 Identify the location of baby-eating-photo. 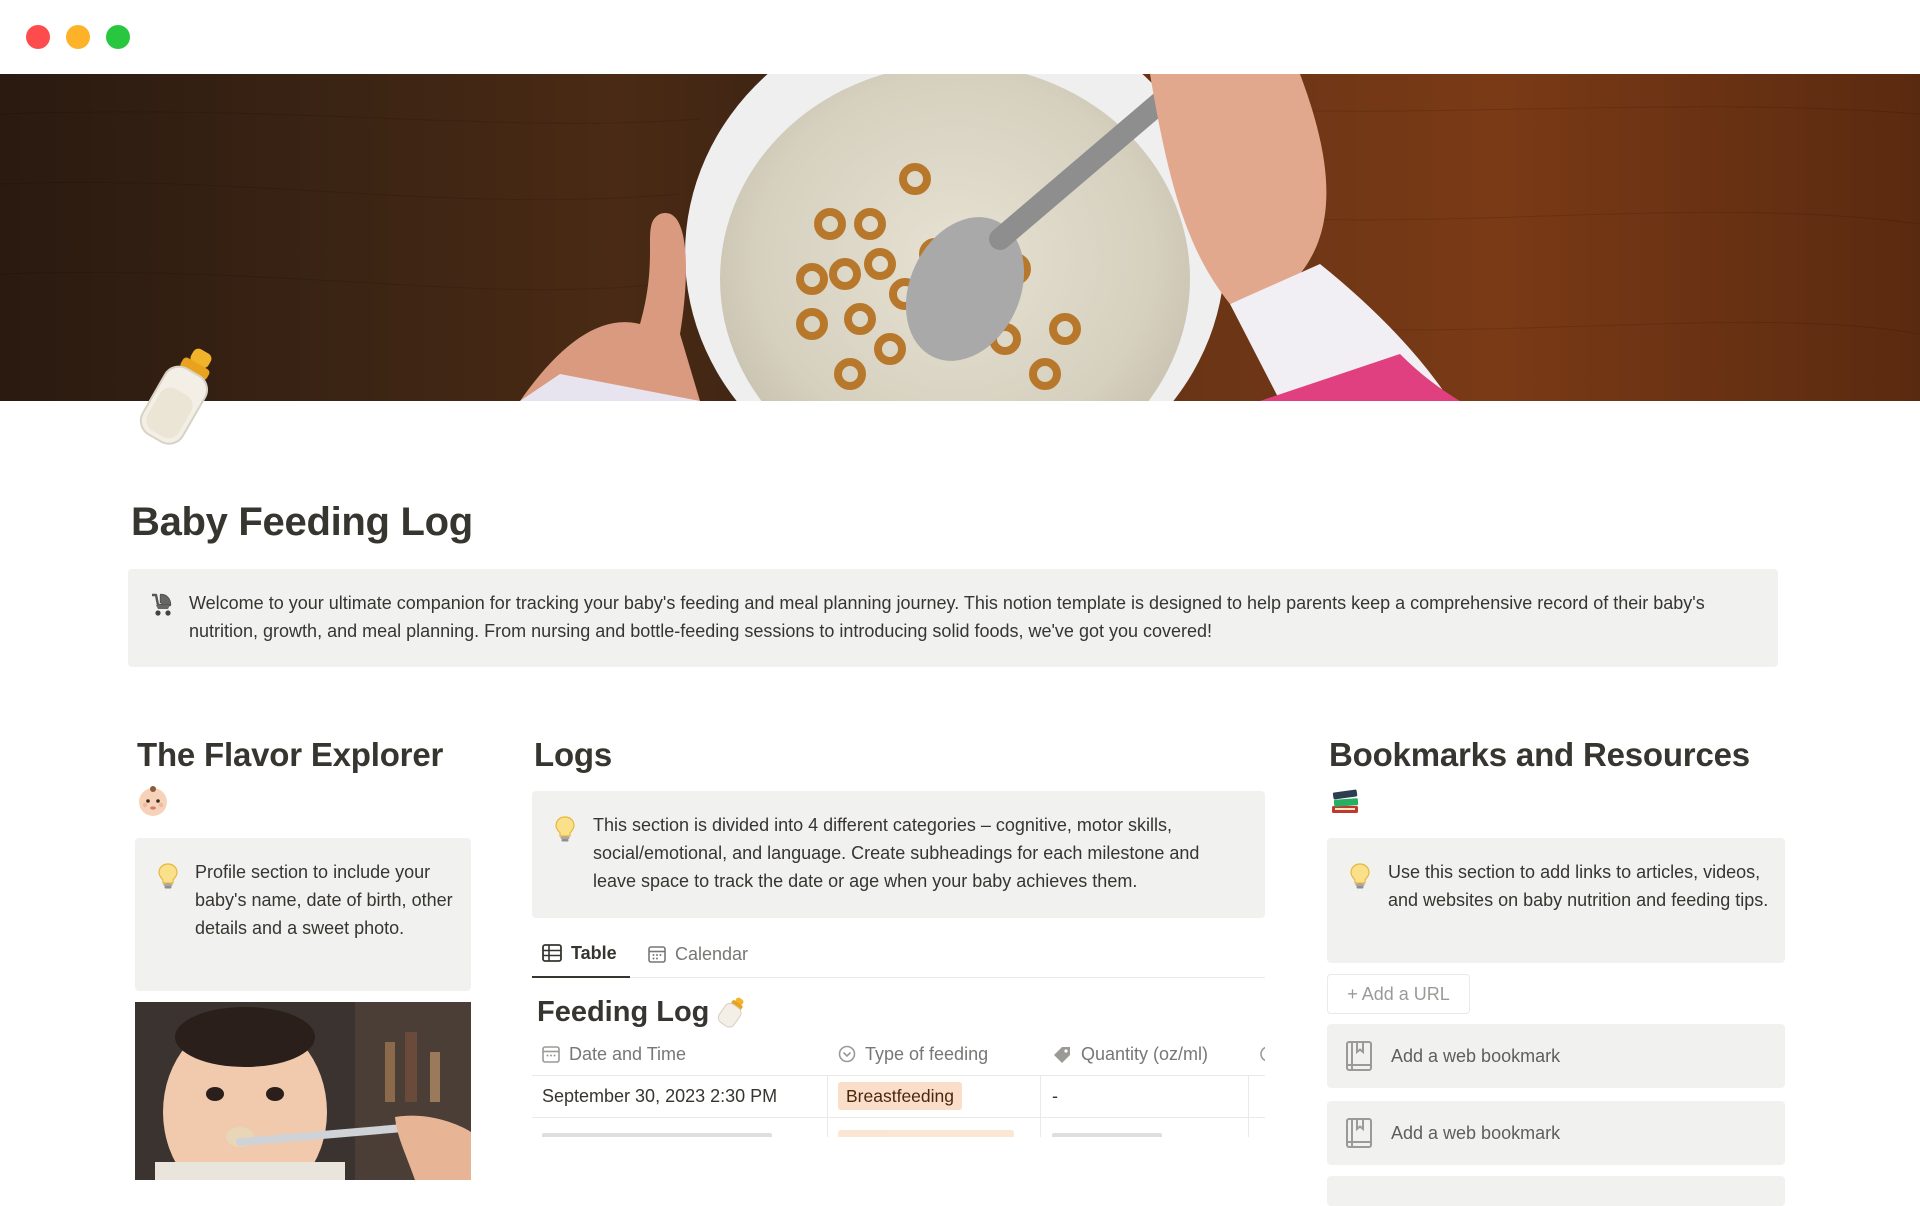
(303, 1091).